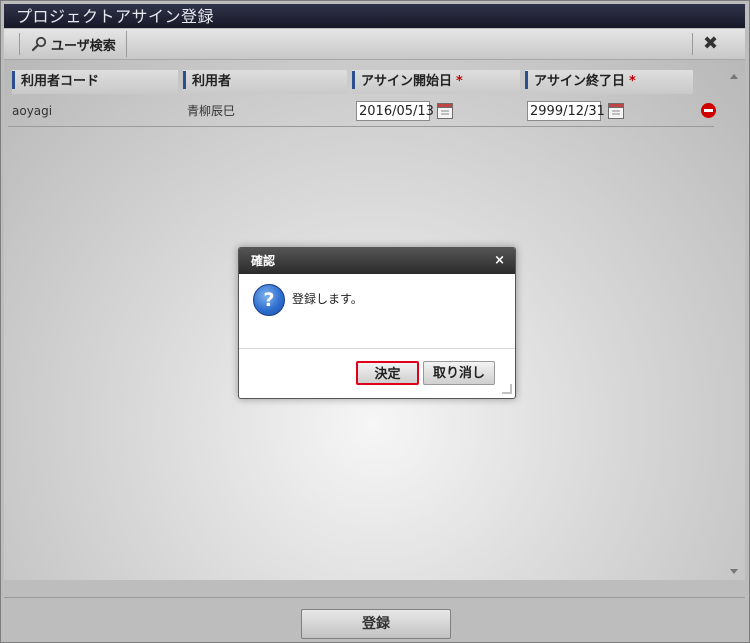 The height and width of the screenshot is (643, 750). Describe the element at coordinates (566, 111) in the screenshot. I see `end-date-input: 2999/12/31` at that location.